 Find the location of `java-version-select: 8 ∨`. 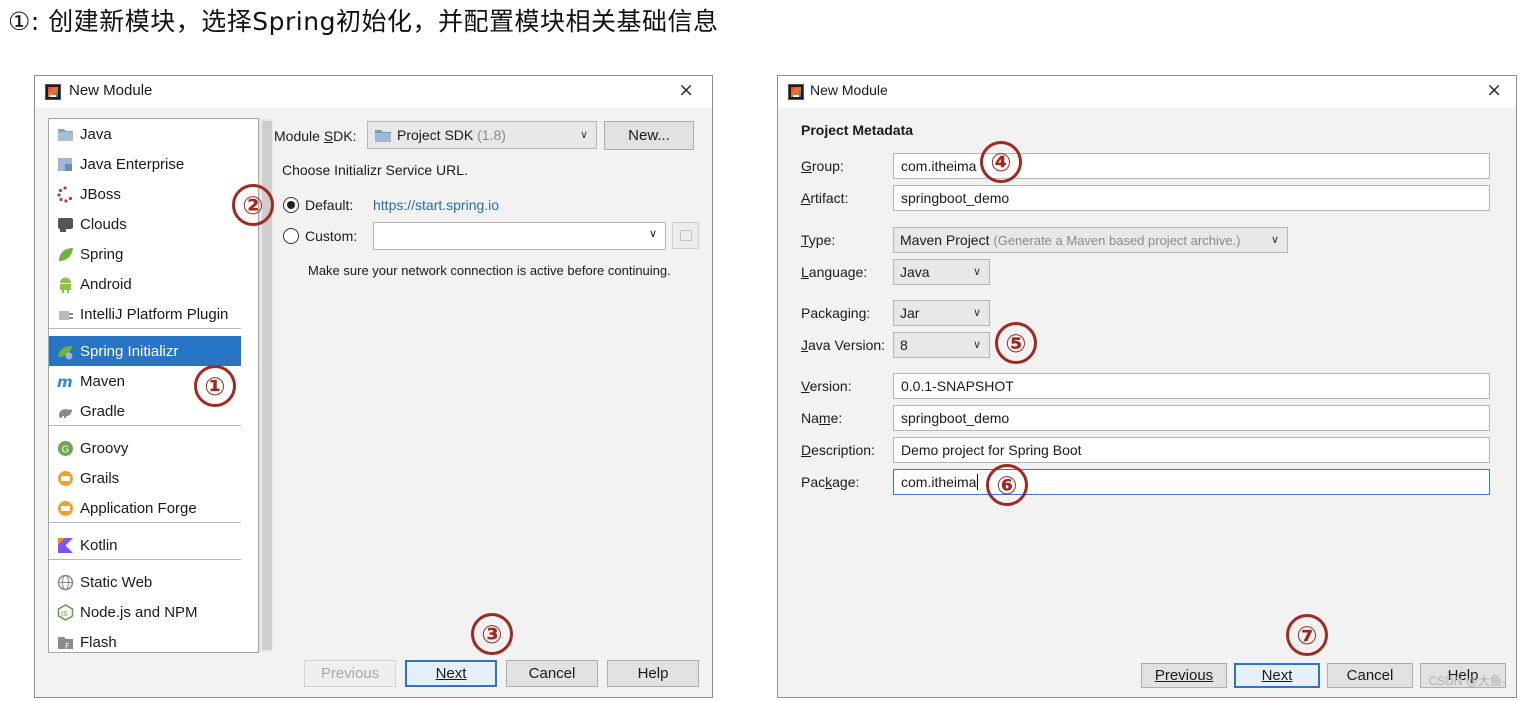

java-version-select: 8 ∨ is located at coordinates (941, 345).